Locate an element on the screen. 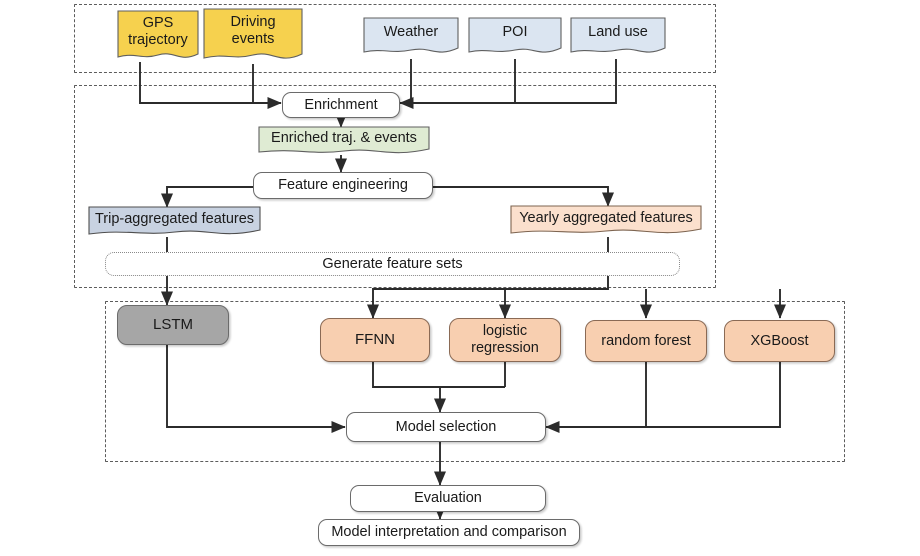  driving-events-label-line2: events is located at coordinates (253, 39).